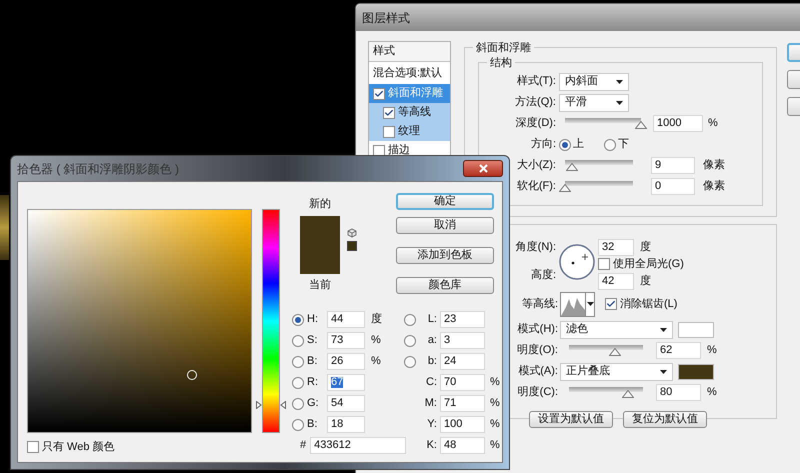 This screenshot has height=473, width=800. What do you see at coordinates (409, 73) in the screenshot?
I see `list-item: 混合选项:默认` at bounding box center [409, 73].